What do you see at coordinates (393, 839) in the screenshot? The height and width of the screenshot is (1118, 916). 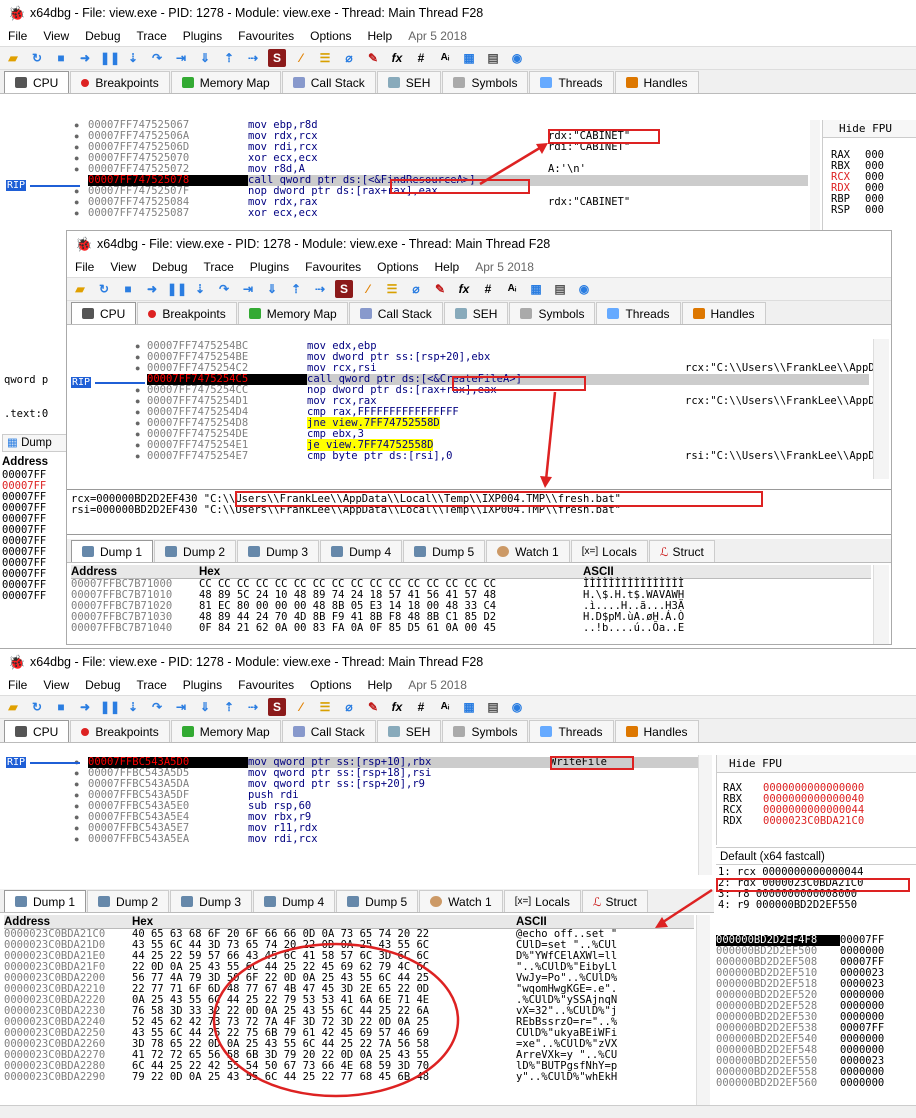 I see `disasm-row: 00007FFBC543A5EA mov rdi,rcx` at bounding box center [393, 839].